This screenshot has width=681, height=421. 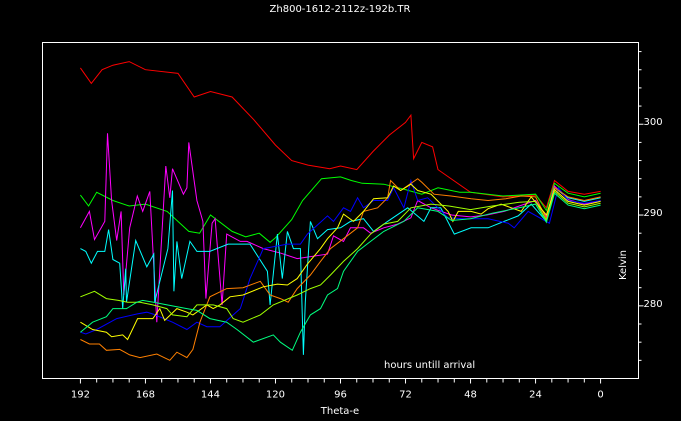 What do you see at coordinates (275, 395) in the screenshot?
I see `x-tick-label: 120` at bounding box center [275, 395].